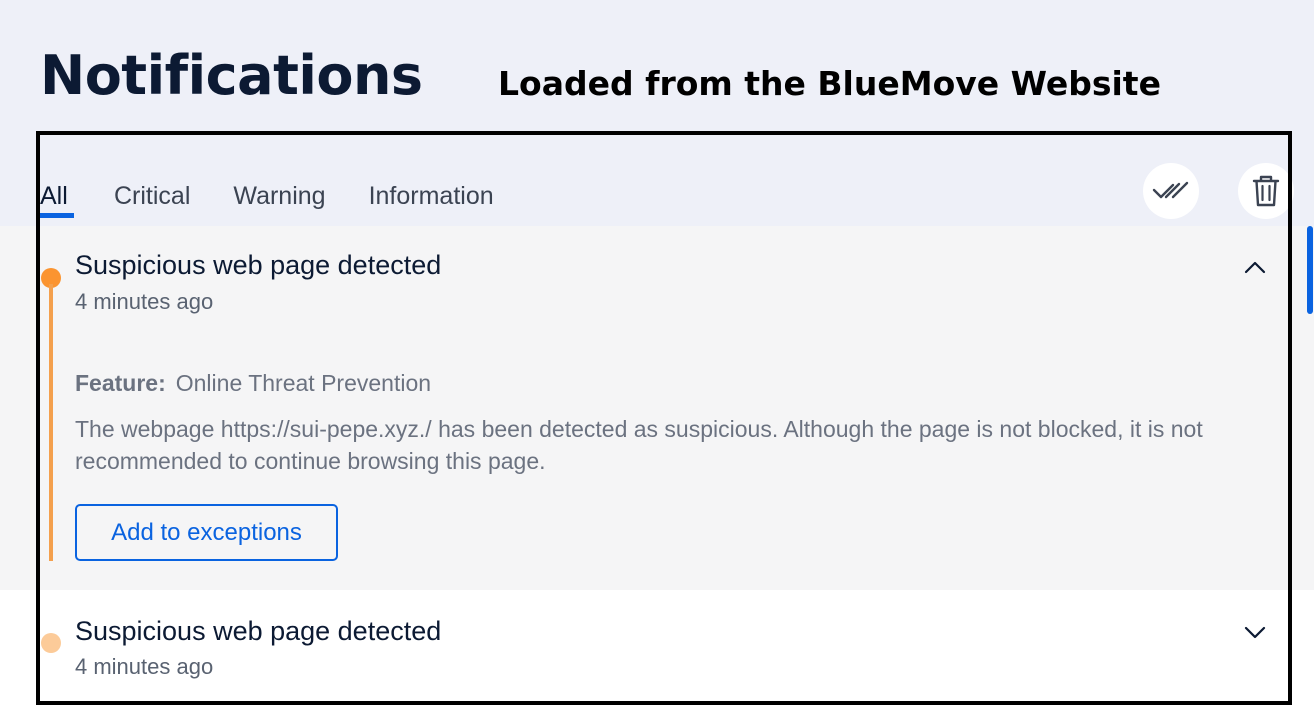  I want to click on notification-tabs: All Critical Warning Information, so click(288, 199).